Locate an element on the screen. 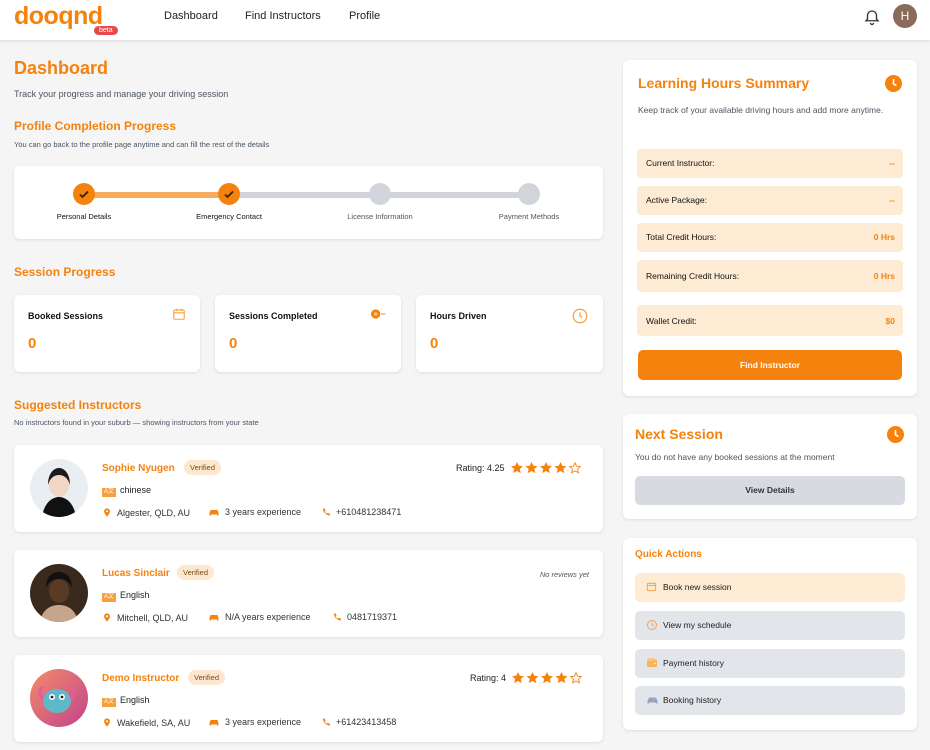 The width and height of the screenshot is (930, 750). nav-profile: Profile is located at coordinates (364, 16).